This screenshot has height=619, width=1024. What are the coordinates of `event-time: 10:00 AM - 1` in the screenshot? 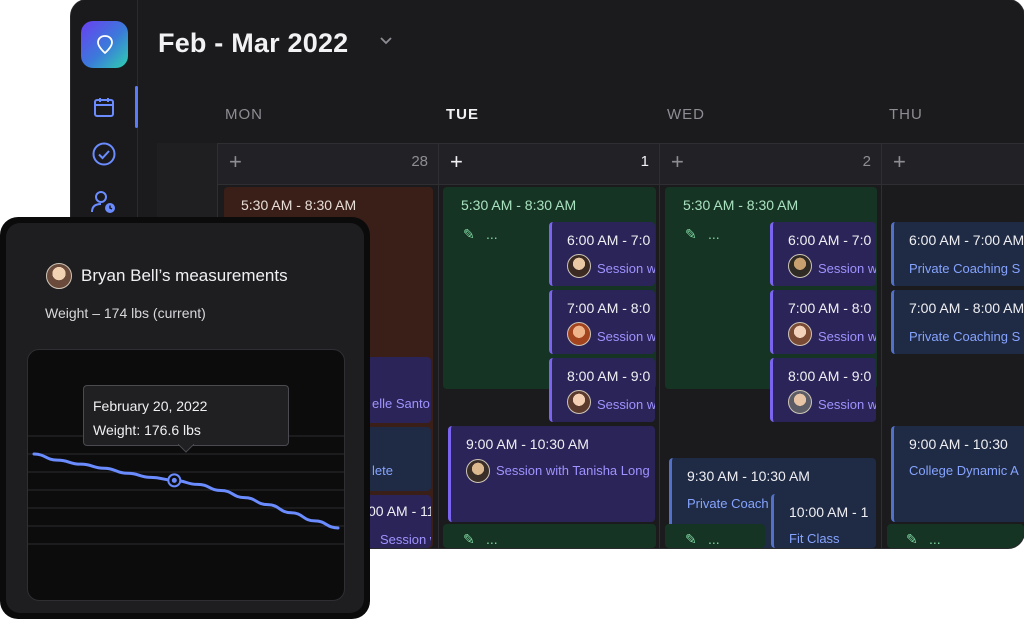 It's located at (829, 512).